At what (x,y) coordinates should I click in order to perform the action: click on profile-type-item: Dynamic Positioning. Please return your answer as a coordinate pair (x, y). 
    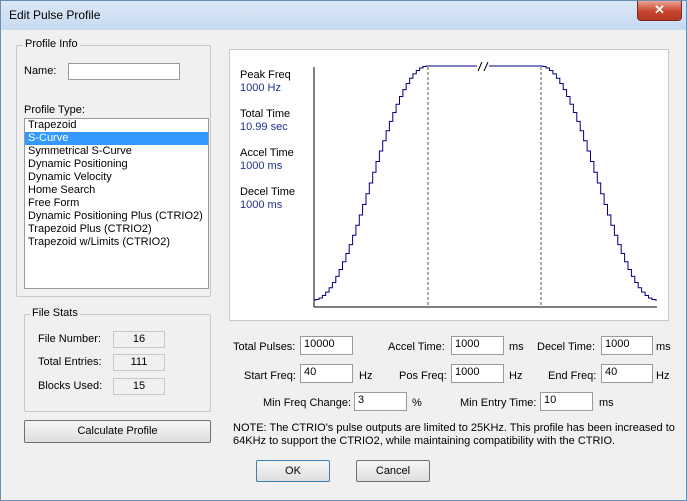
    Looking at the image, I should click on (116, 164).